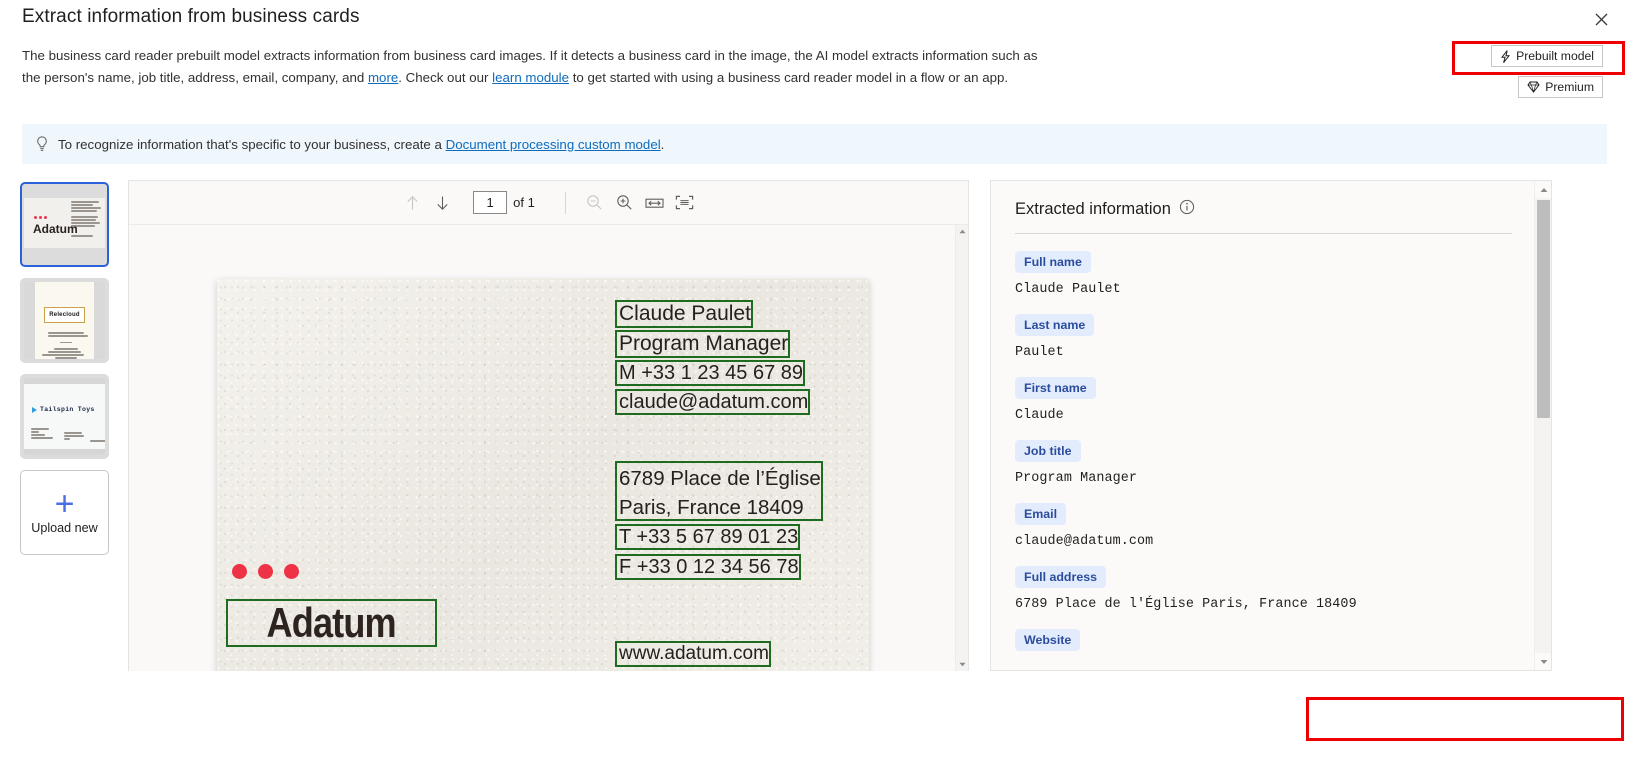 This screenshot has height=776, width=1629. I want to click on ocr-text-email: claude@adatum.com, so click(714, 401).